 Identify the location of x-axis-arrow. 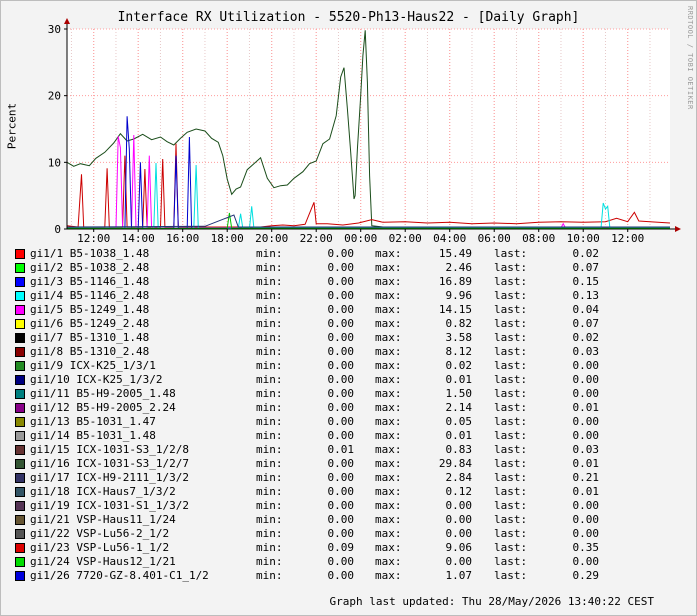
(678, 229).